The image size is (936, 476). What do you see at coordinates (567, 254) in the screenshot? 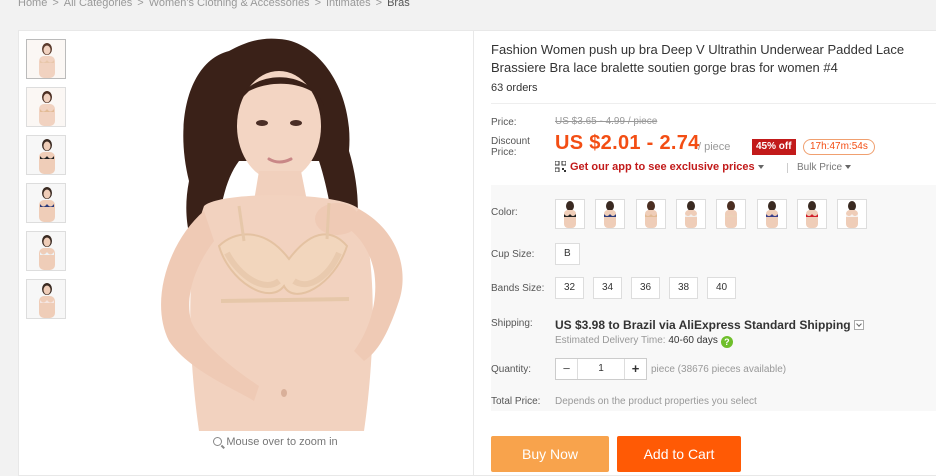
I see `cup-size-option-b: B` at bounding box center [567, 254].